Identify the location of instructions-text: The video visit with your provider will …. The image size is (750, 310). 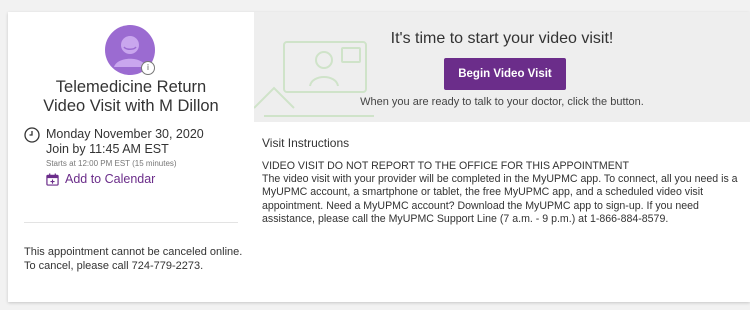
(500, 199).